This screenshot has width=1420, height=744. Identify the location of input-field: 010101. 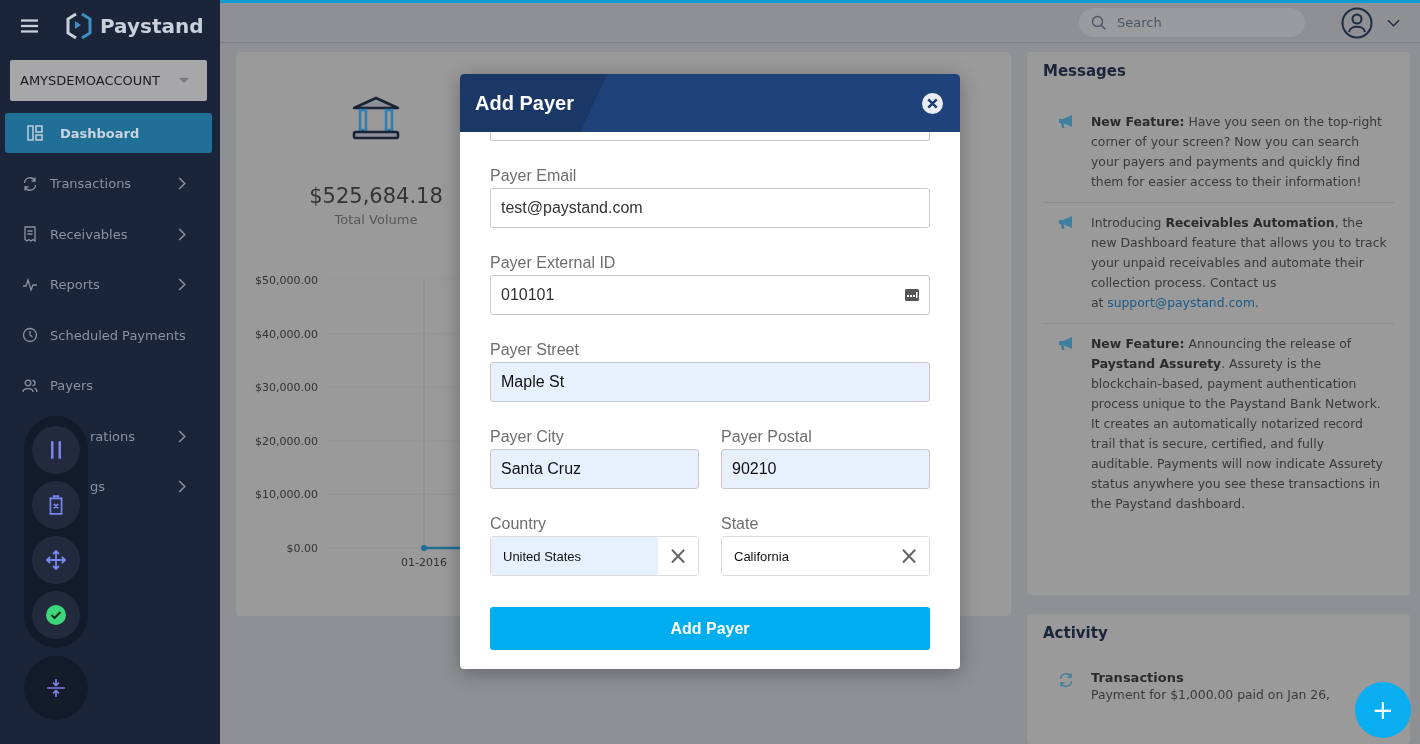
(710, 295).